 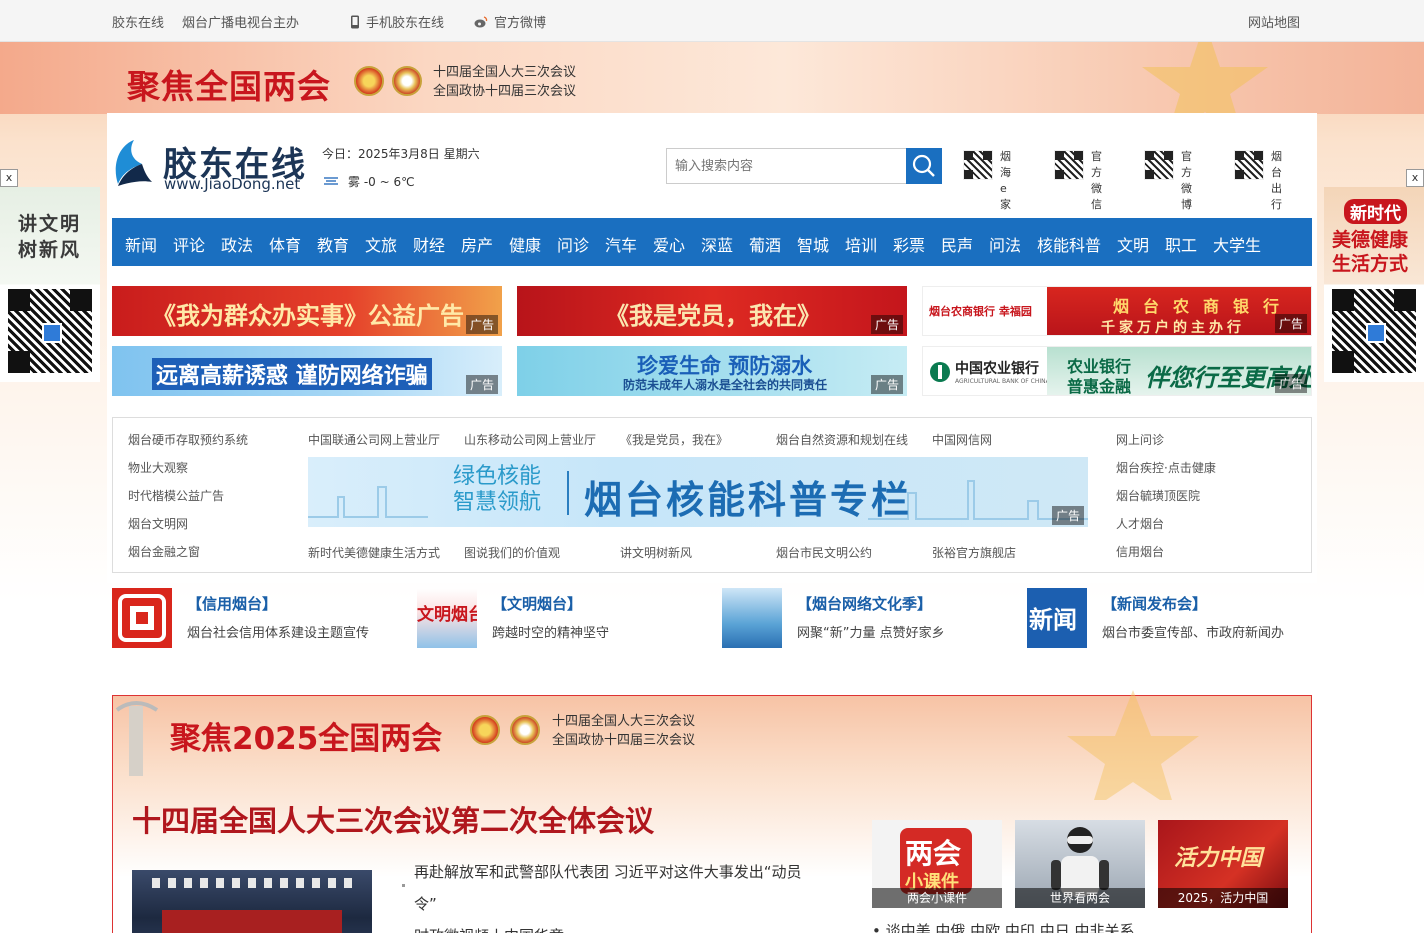 What do you see at coordinates (333, 244) in the screenshot?
I see `nav-item: 教育` at bounding box center [333, 244].